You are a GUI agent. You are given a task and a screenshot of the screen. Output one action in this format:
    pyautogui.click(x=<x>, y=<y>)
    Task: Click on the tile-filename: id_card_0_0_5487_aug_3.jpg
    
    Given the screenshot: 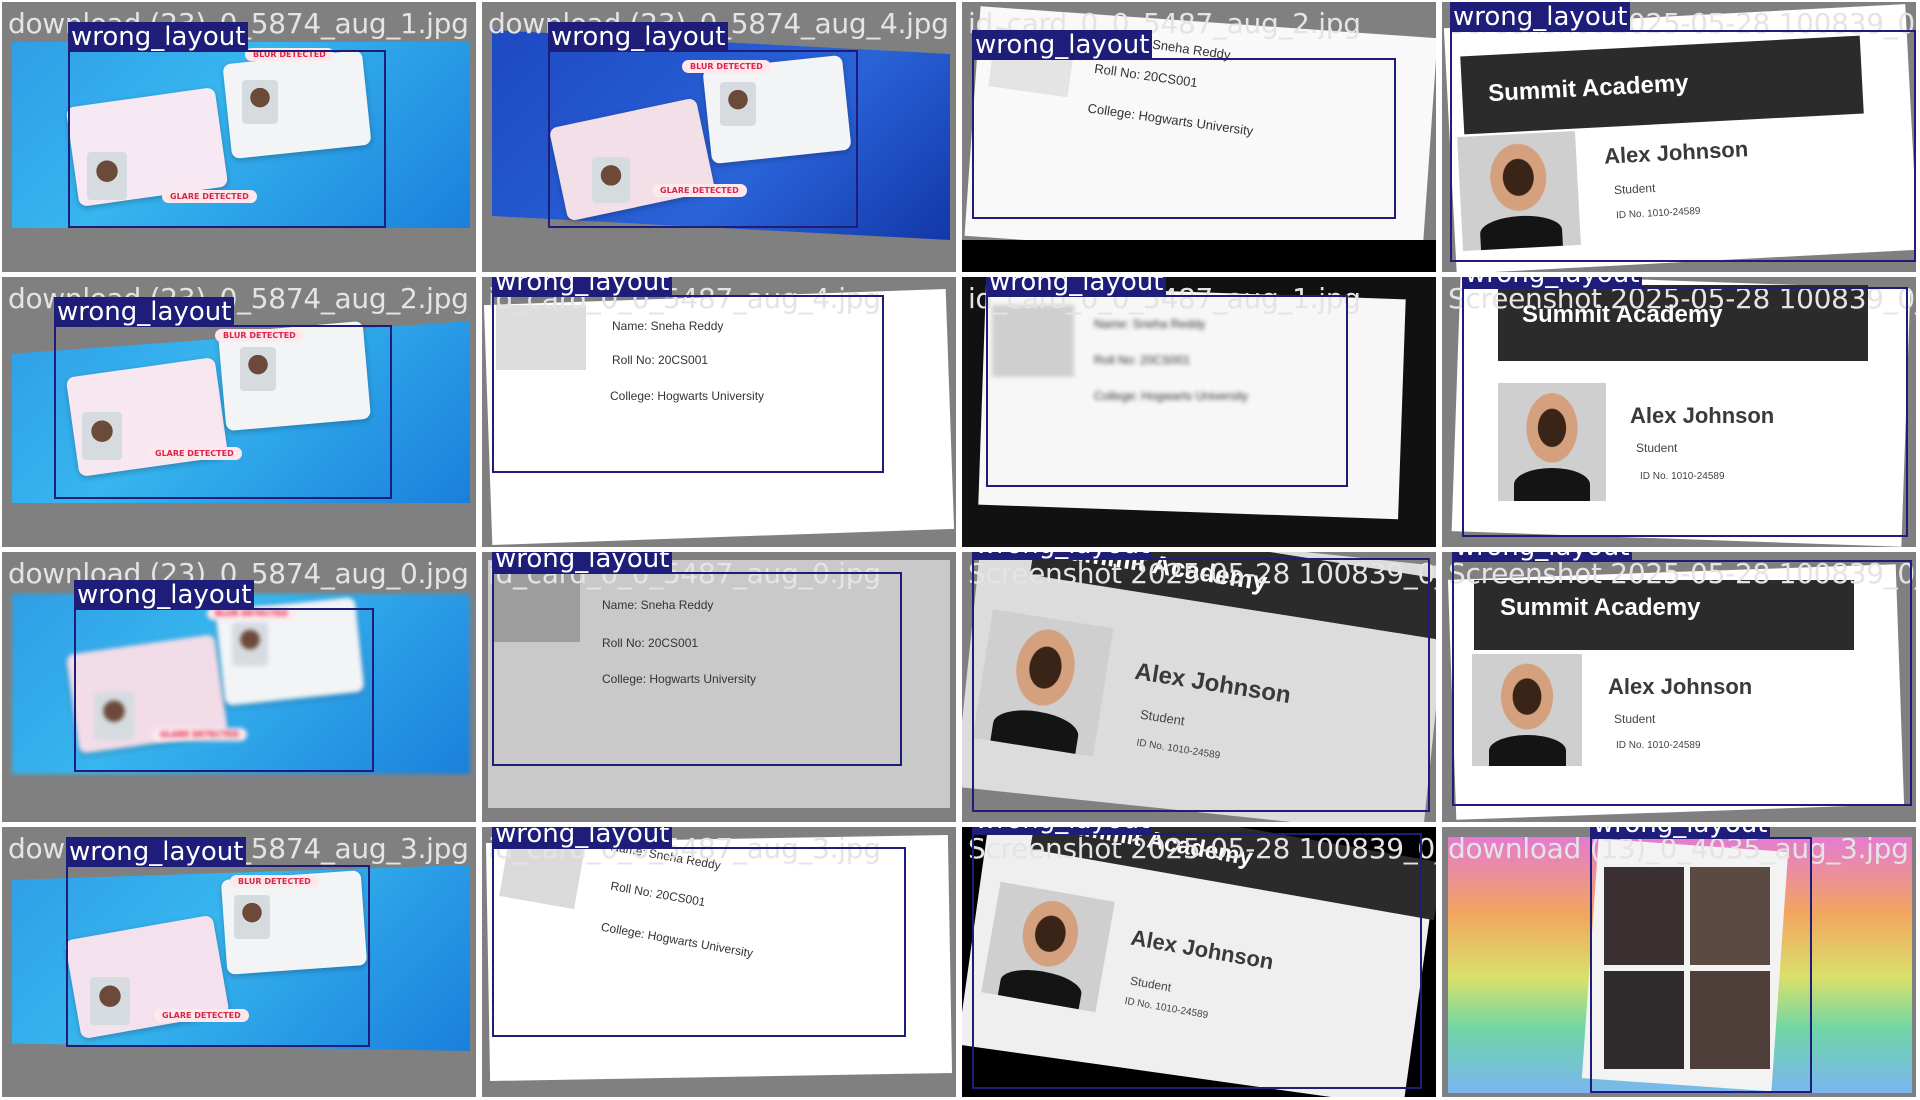 What is the action you would take?
    pyautogui.click(x=684, y=848)
    